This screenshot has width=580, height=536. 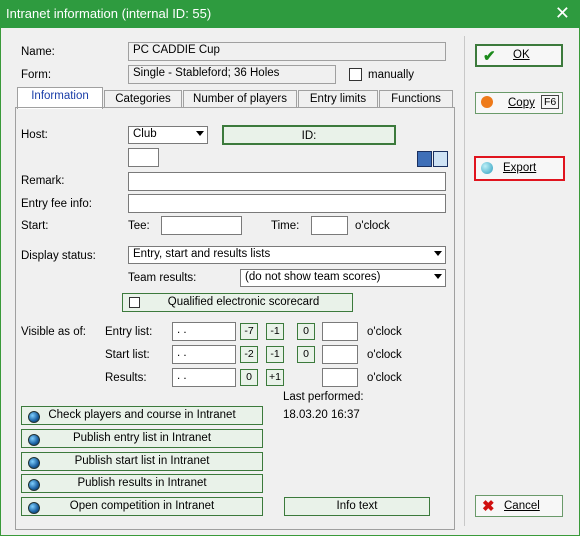 I want to click on export-label: Export, so click(x=520, y=168).